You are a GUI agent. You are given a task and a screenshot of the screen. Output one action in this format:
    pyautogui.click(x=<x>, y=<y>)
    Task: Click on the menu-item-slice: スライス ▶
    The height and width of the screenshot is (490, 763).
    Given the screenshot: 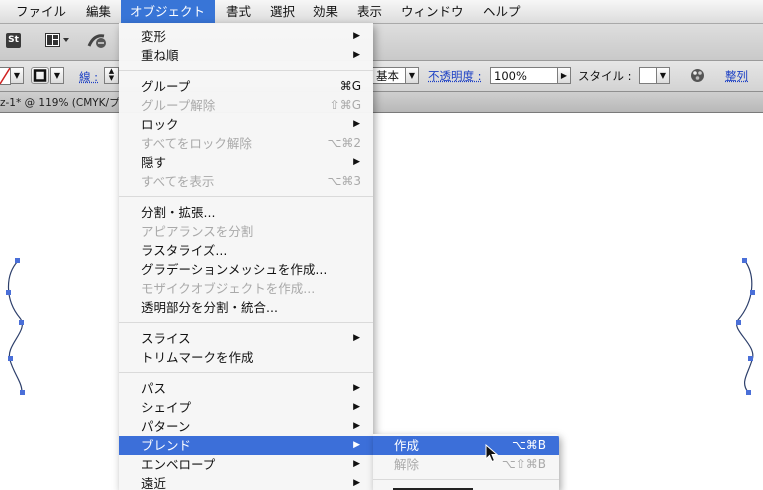 What is the action you would take?
    pyautogui.click(x=246, y=338)
    